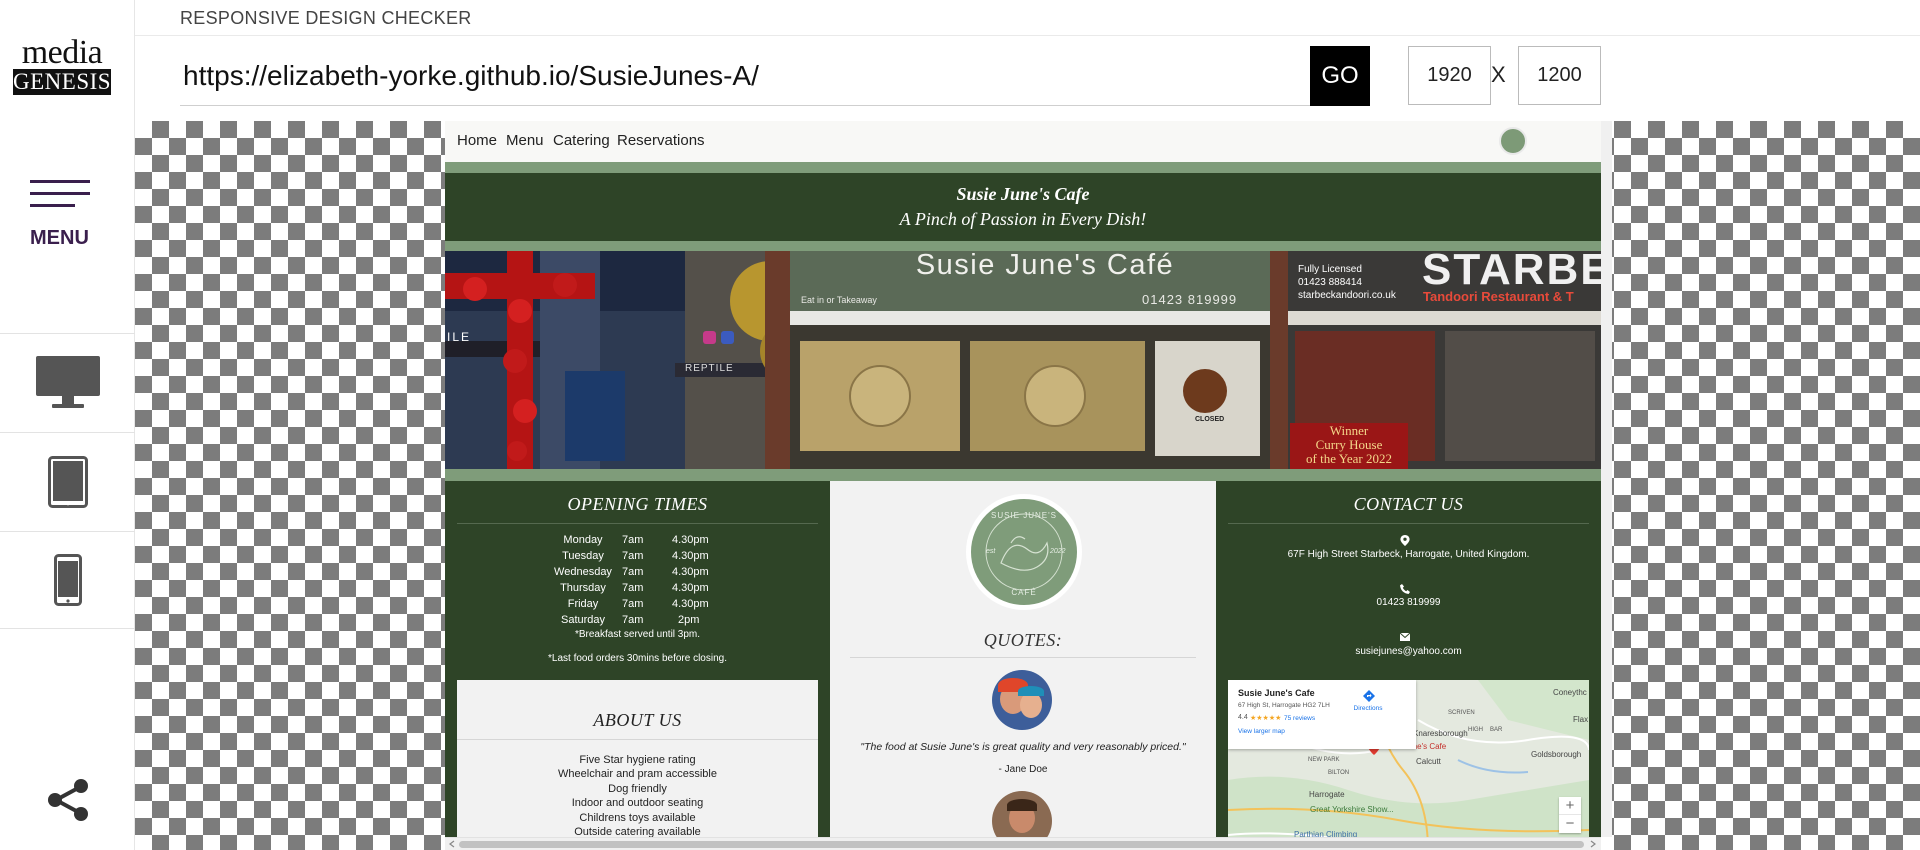 The height and width of the screenshot is (850, 1920). Describe the element at coordinates (637, 774) in the screenshot. I see `about-item: Wheelchair and pram accessible` at that location.